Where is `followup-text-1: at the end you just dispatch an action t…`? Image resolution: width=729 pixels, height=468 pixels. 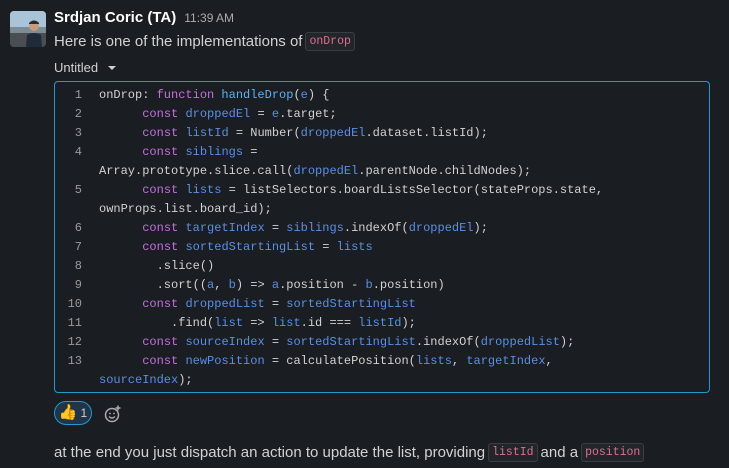 followup-text-1: at the end you just dispatch an action t… is located at coordinates (270, 452).